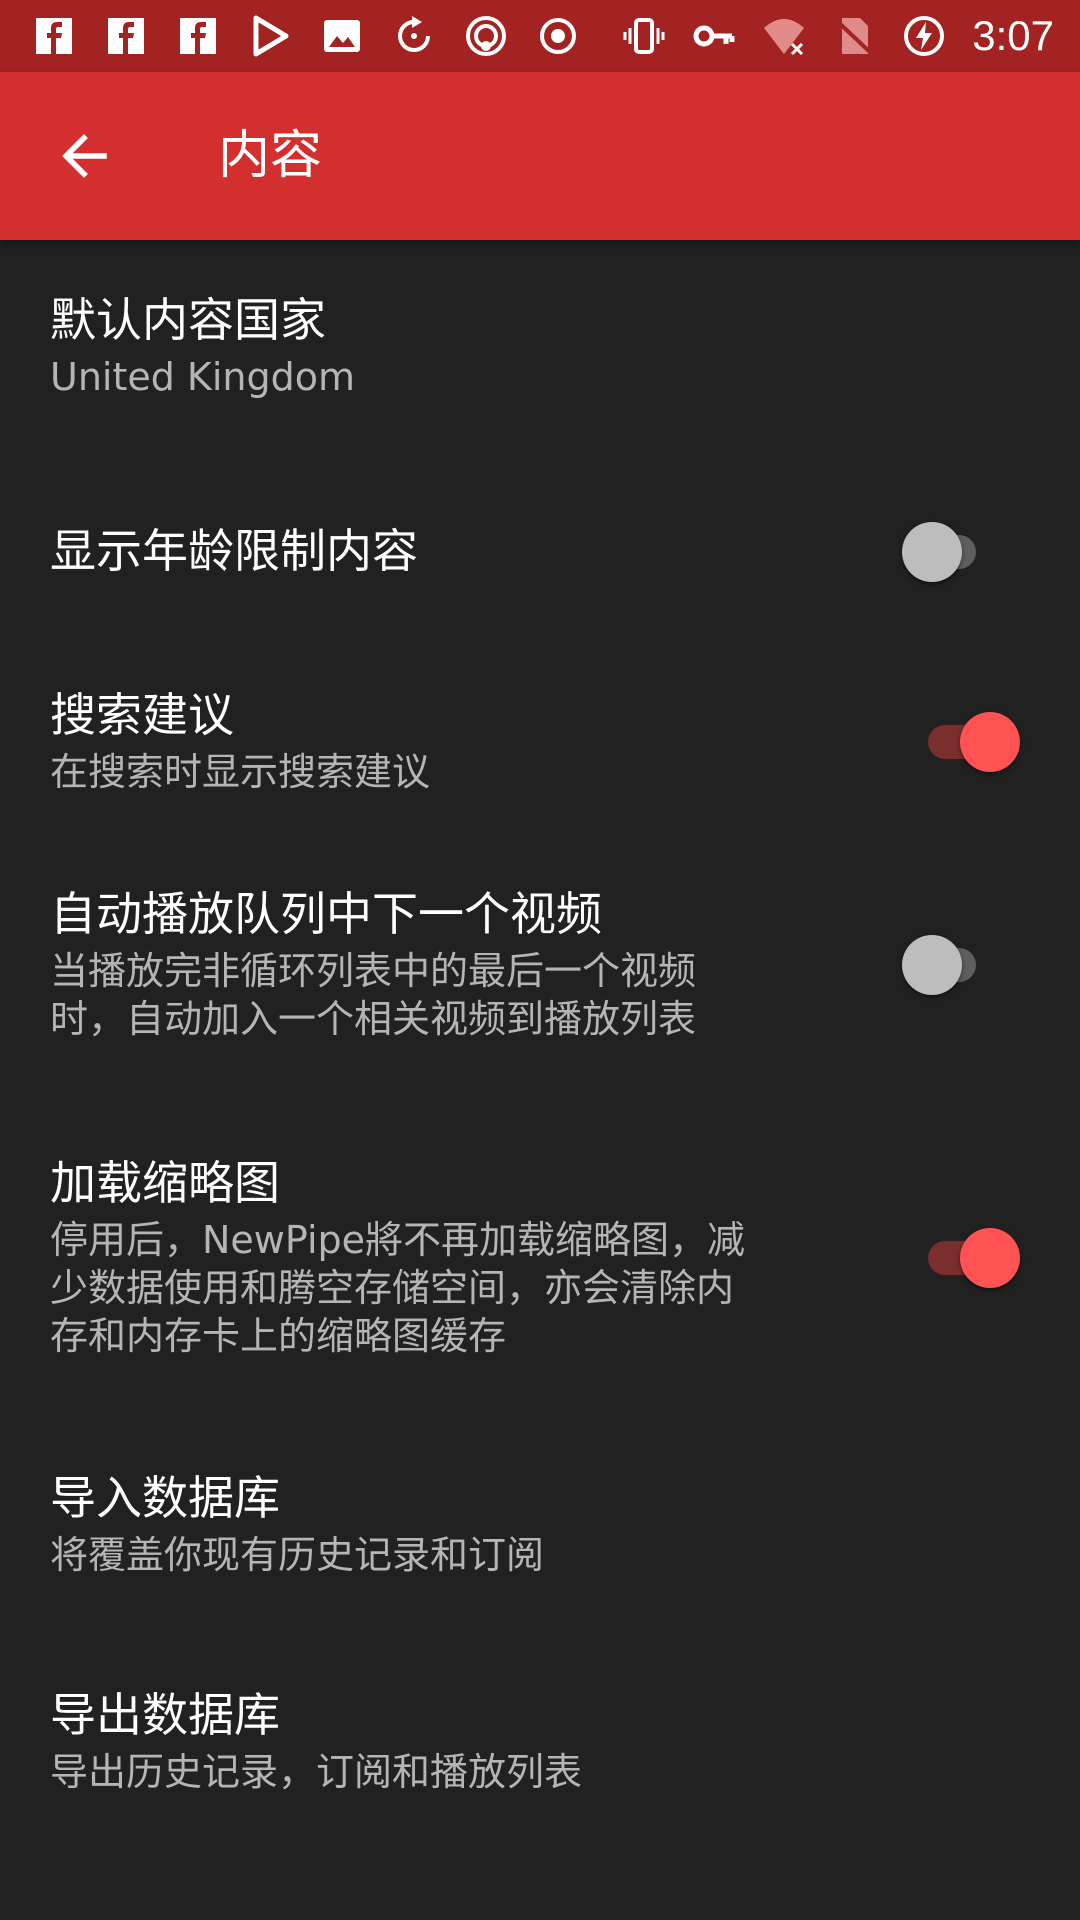 The height and width of the screenshot is (1920, 1080). What do you see at coordinates (188, 320) in the screenshot?
I see `pref-title: 默认内容国家` at bounding box center [188, 320].